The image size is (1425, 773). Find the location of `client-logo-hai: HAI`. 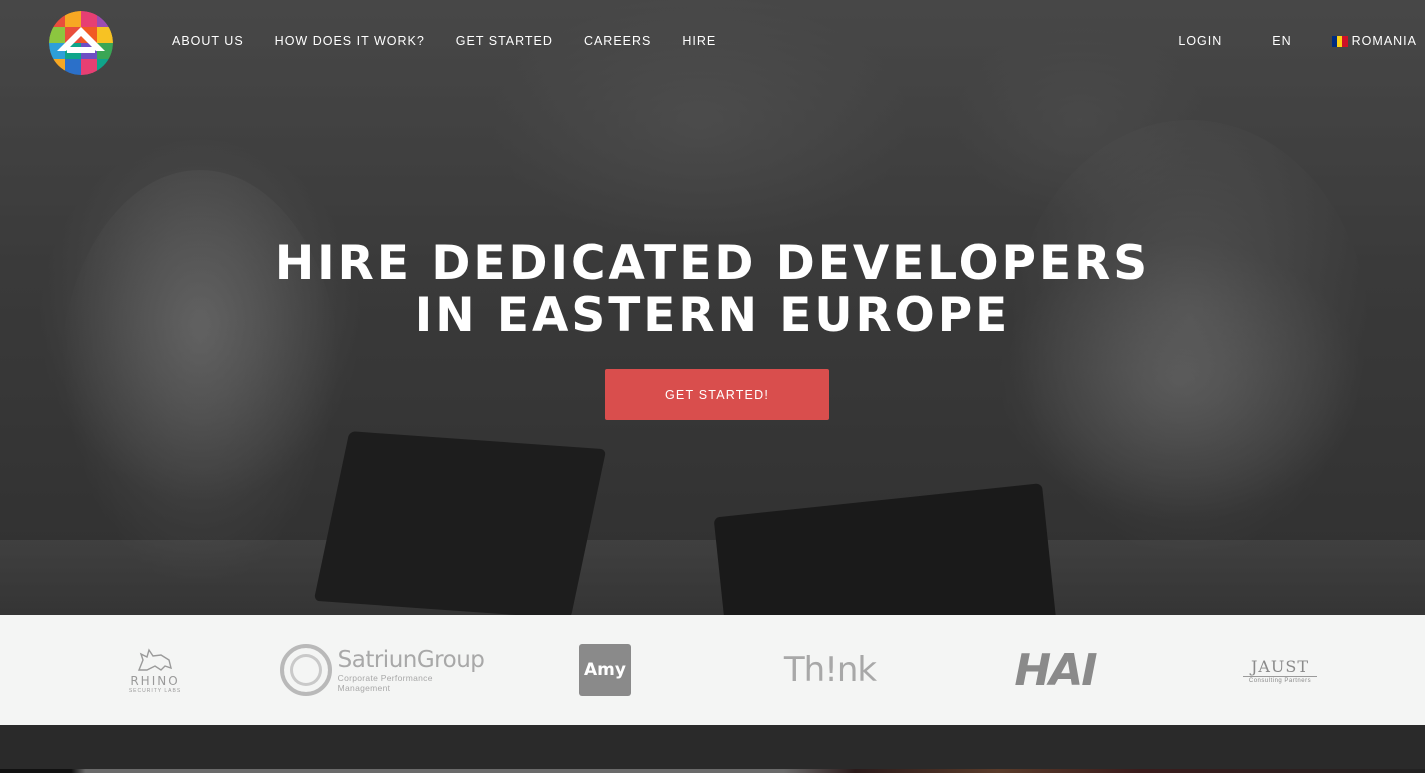

client-logo-hai: HAI is located at coordinates (1055, 670).